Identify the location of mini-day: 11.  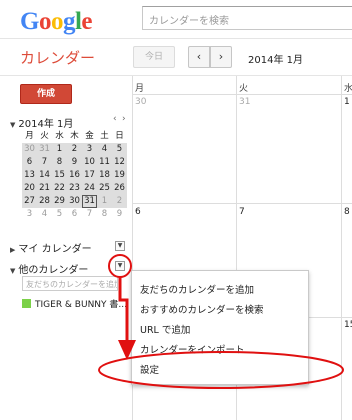
(104, 162).